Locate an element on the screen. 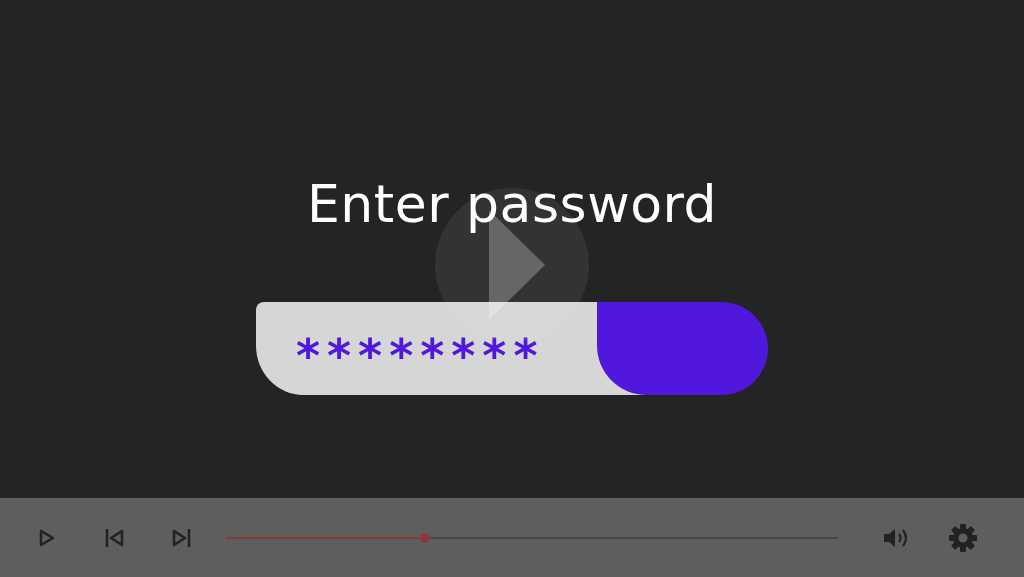  password-field: ******** is located at coordinates (512, 348).